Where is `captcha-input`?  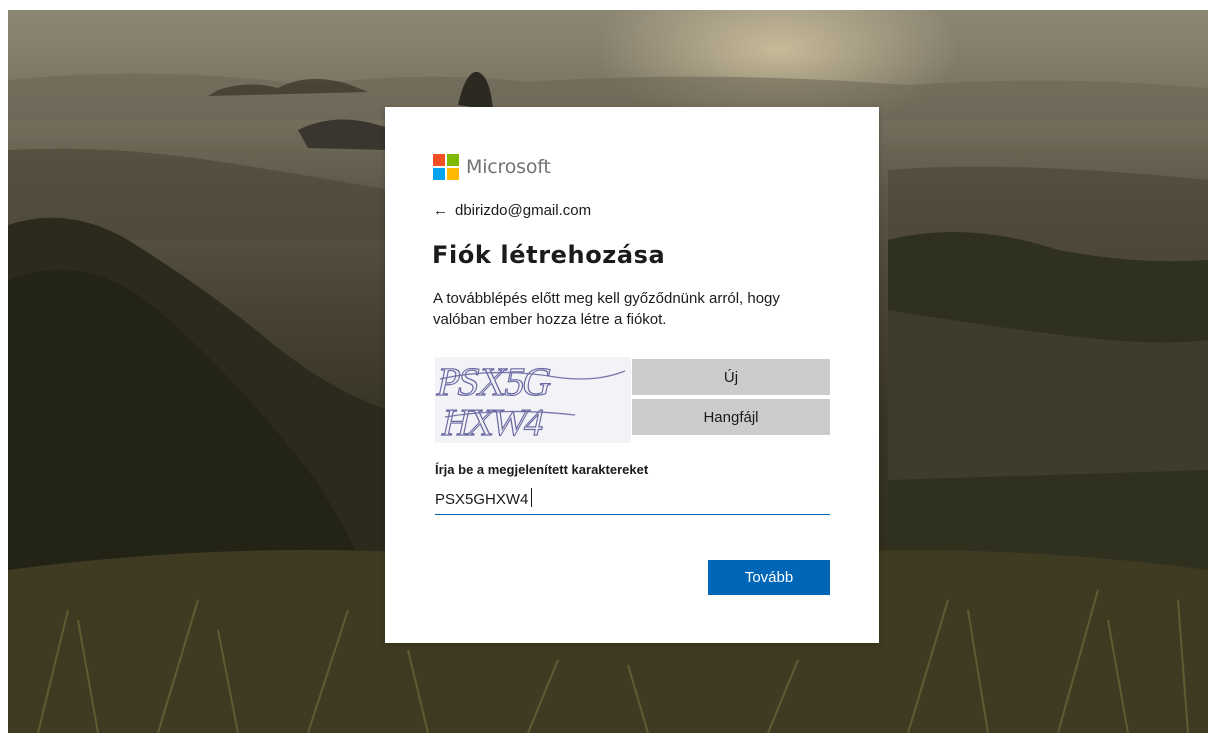
captcha-input is located at coordinates (632, 499).